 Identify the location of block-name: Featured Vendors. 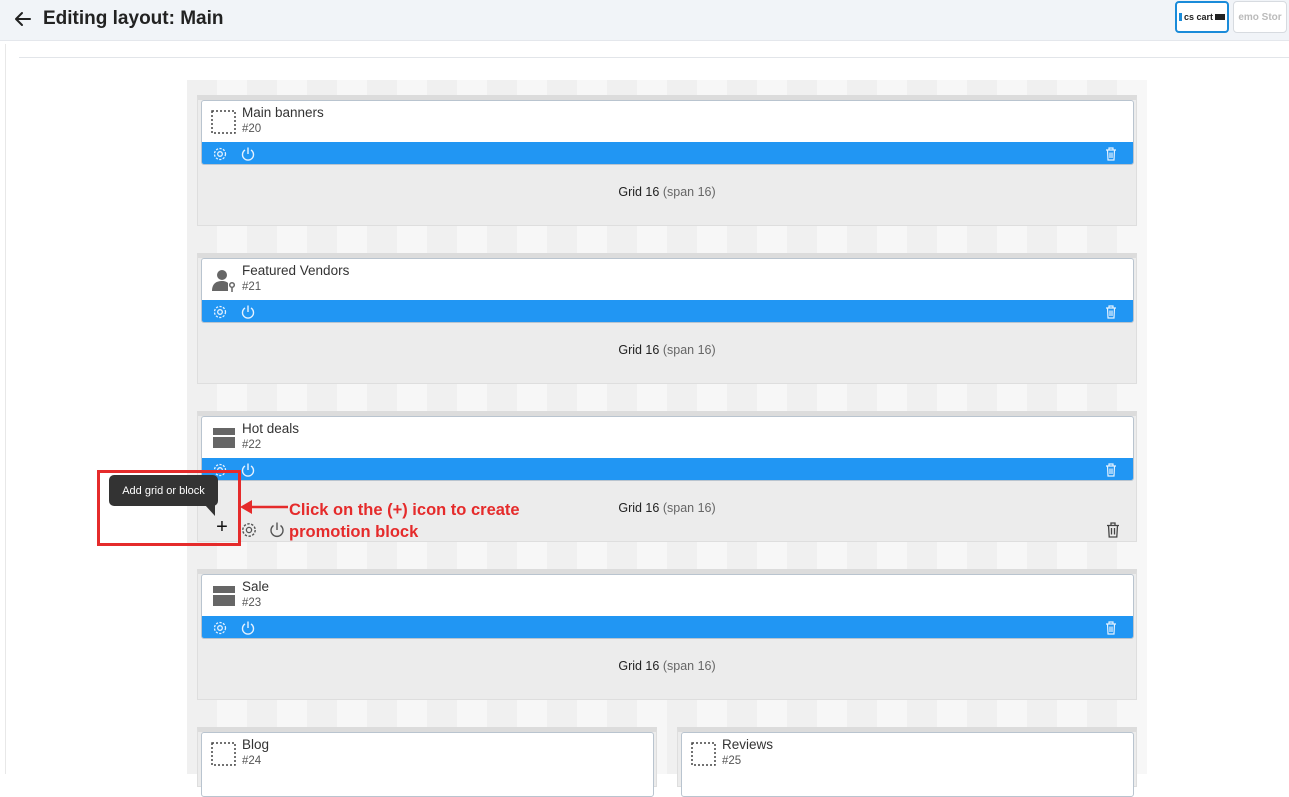
(296, 270).